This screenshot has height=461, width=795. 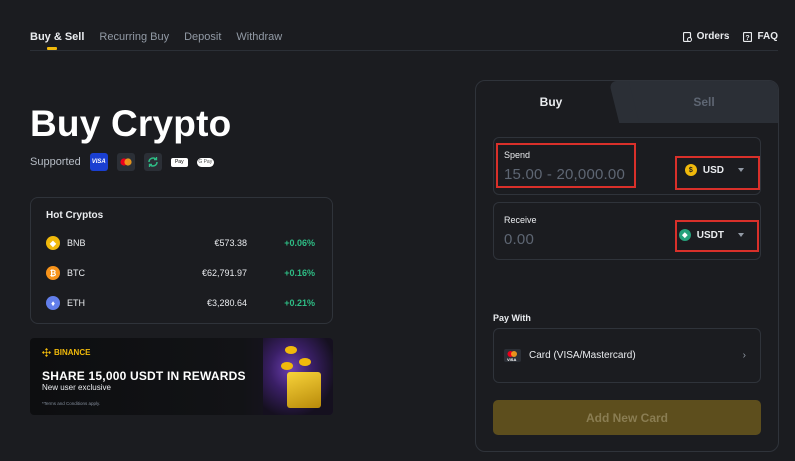 What do you see at coordinates (180, 273) in the screenshot?
I see `crypto-row-btc: ₿ BTC €62,791.97 +0.16%` at bounding box center [180, 273].